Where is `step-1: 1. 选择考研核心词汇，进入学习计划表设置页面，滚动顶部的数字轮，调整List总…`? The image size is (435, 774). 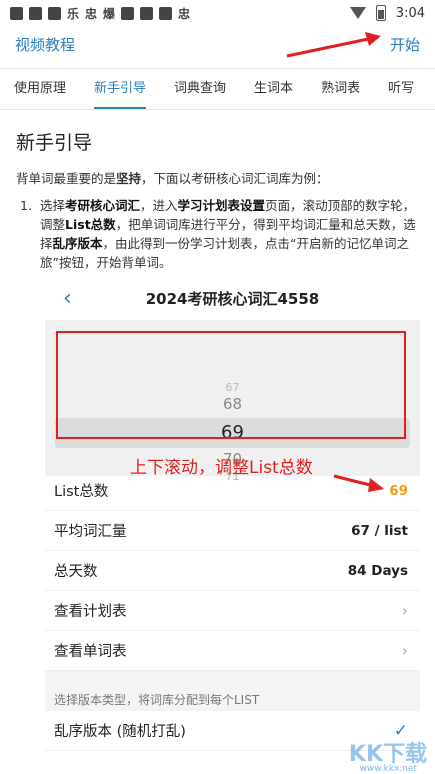 step-1: 1. 选择考研核心词汇，进入学习计划表设置页面，滚动顶部的数字轮，调整List总… is located at coordinates (219, 234).